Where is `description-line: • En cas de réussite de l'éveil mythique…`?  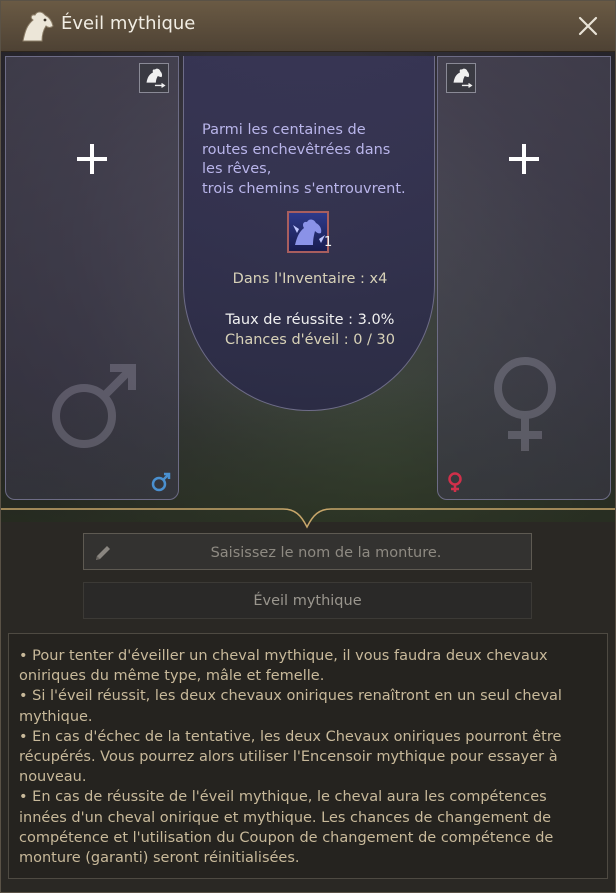 description-line: • En cas de réussite de l'éveil mythique… is located at coordinates (283, 797).